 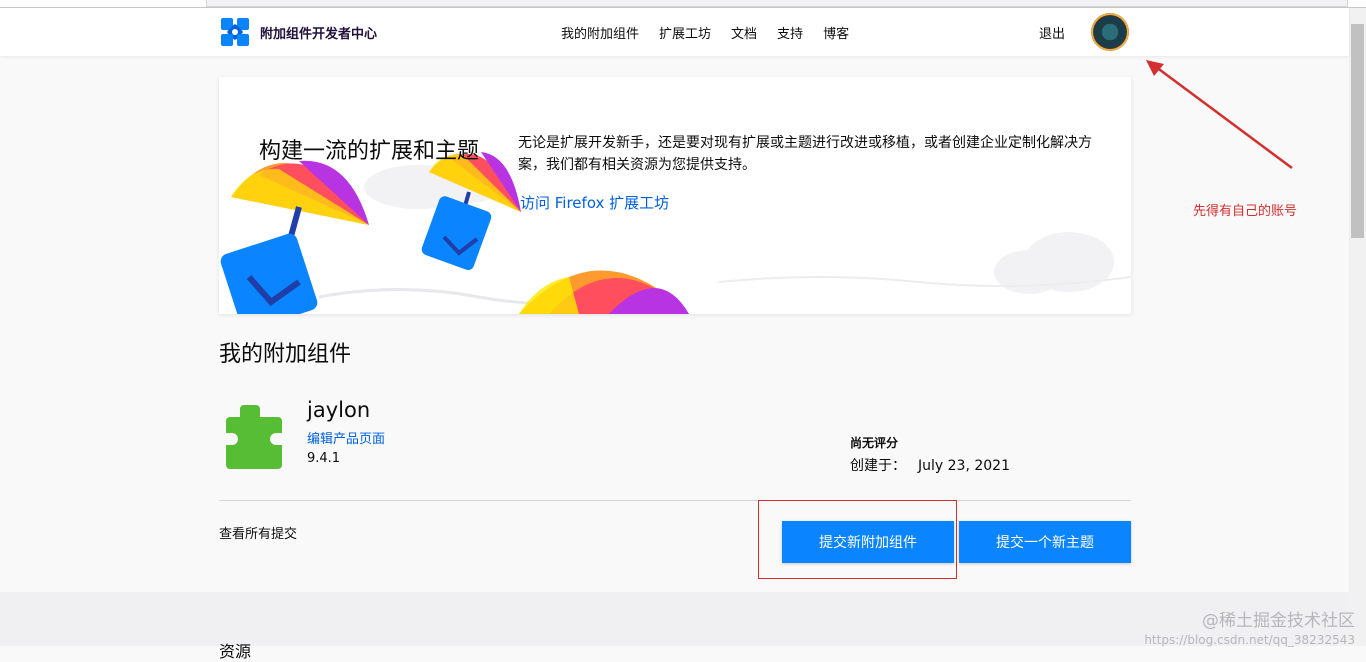 I want to click on addon-name: jaylon, so click(x=339, y=410).